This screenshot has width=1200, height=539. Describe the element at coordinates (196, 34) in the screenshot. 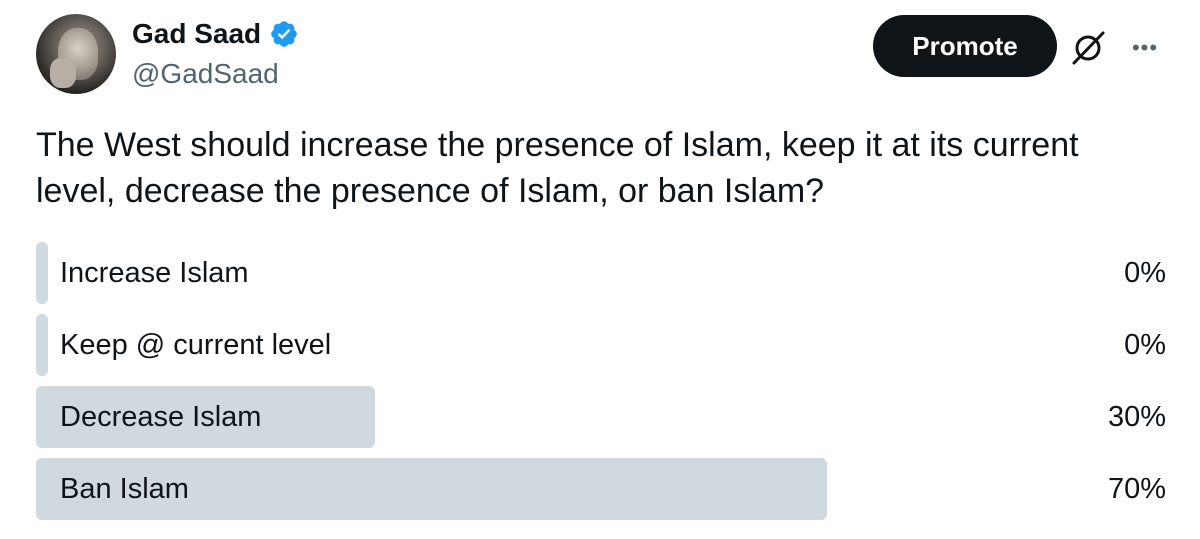

I see `author-name: Gad Saad` at that location.